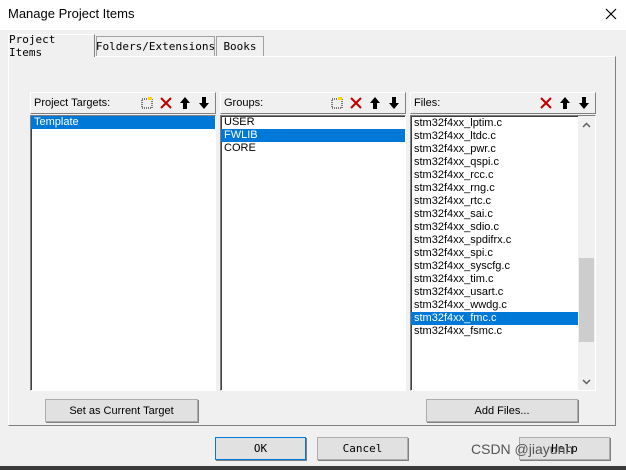  Describe the element at coordinates (494, 240) in the screenshot. I see `list-item: stm32f4xx_spdifrx.c` at that location.